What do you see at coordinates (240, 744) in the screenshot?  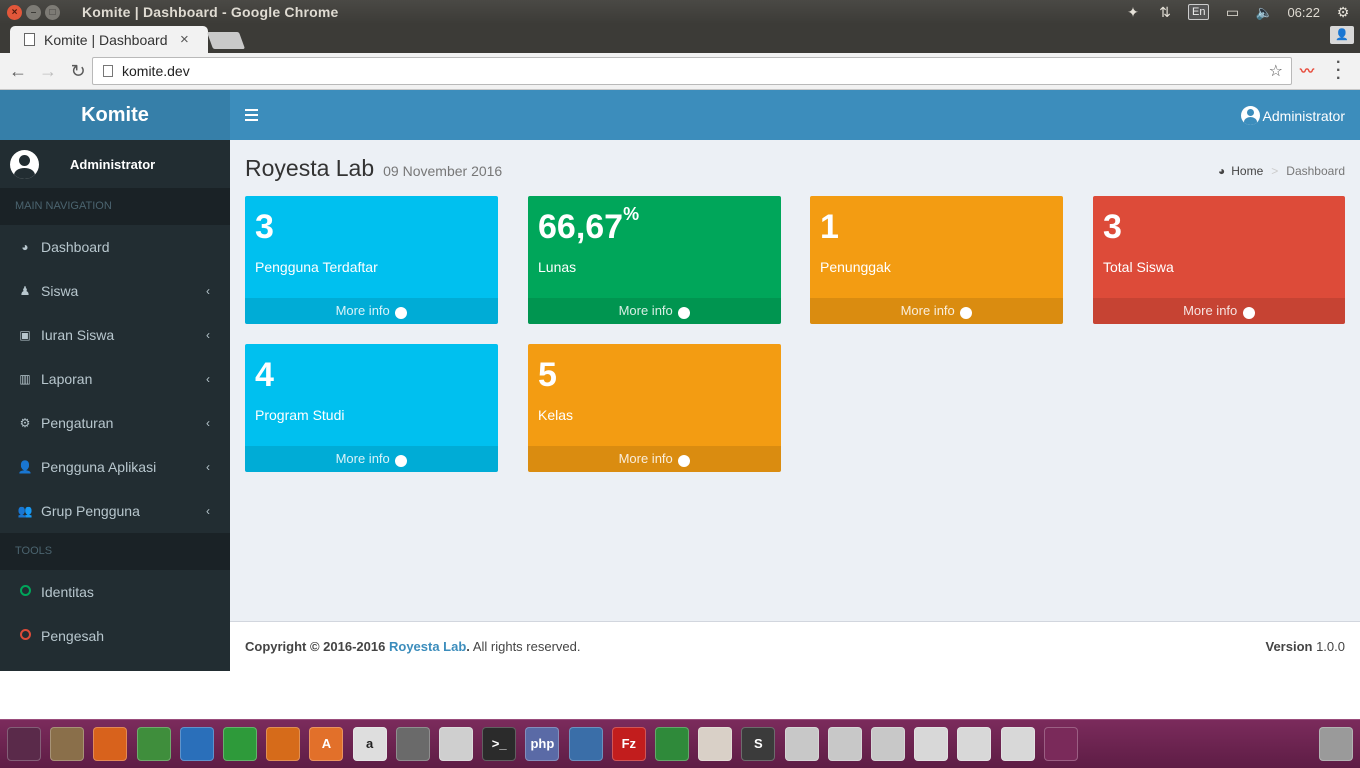 I see `calc-icon` at bounding box center [240, 744].